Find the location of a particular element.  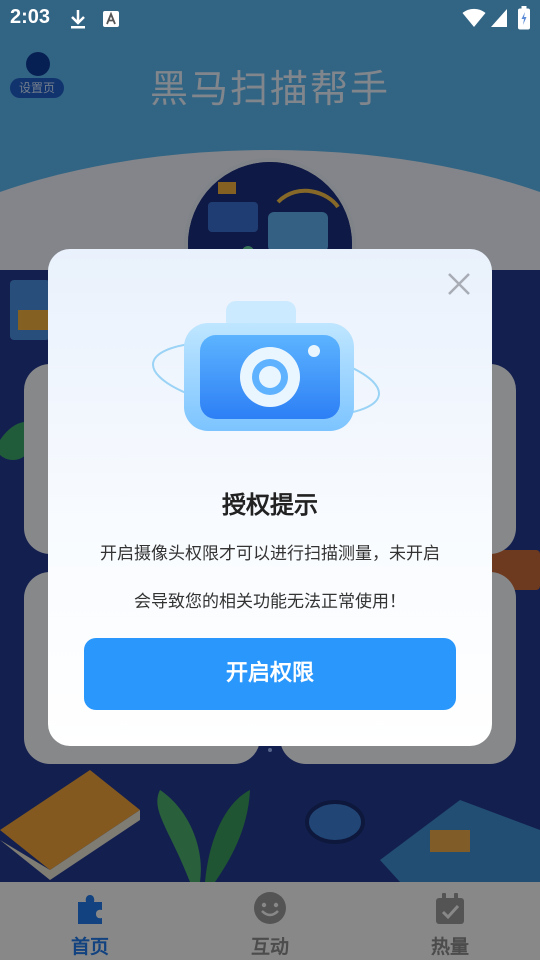

download-icon is located at coordinates (78, 19).